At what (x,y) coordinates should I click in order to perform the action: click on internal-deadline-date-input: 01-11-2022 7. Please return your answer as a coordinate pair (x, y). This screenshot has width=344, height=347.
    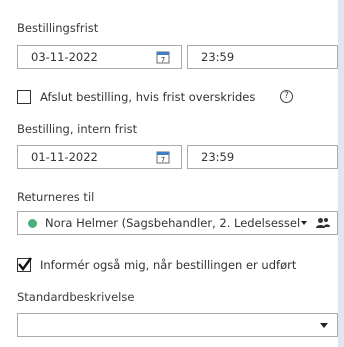
    Looking at the image, I should click on (99, 157).